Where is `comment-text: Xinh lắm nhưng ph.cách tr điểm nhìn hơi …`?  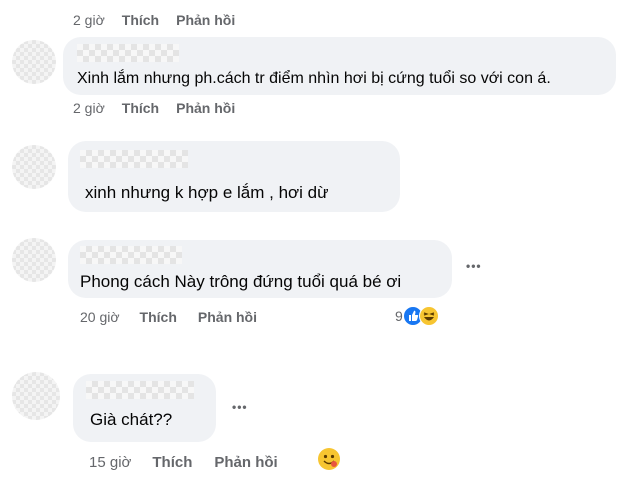
comment-text: Xinh lắm nhưng ph.cách tr điểm nhìn hơi … is located at coordinates (314, 78).